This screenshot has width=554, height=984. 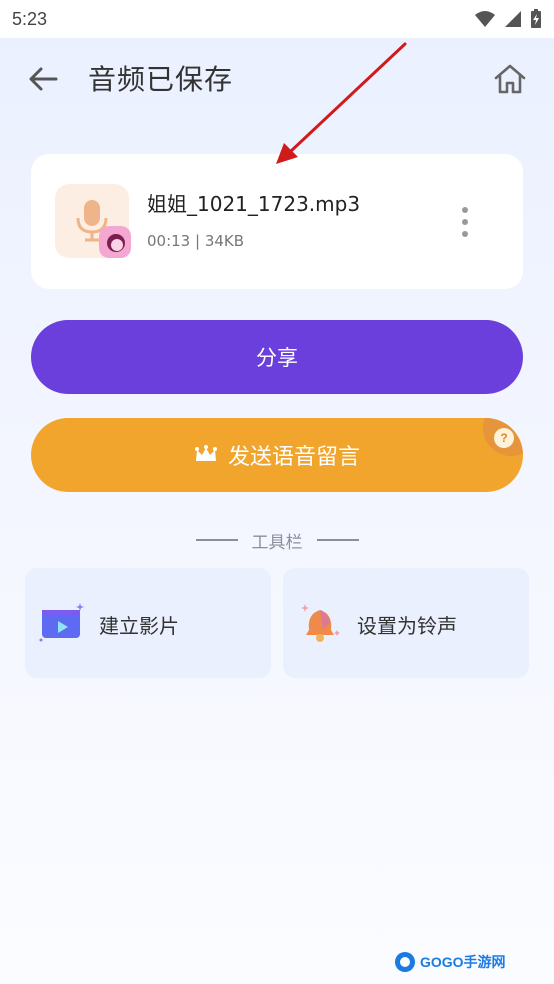 I want to click on share-button: 分享, so click(x=277, y=357).